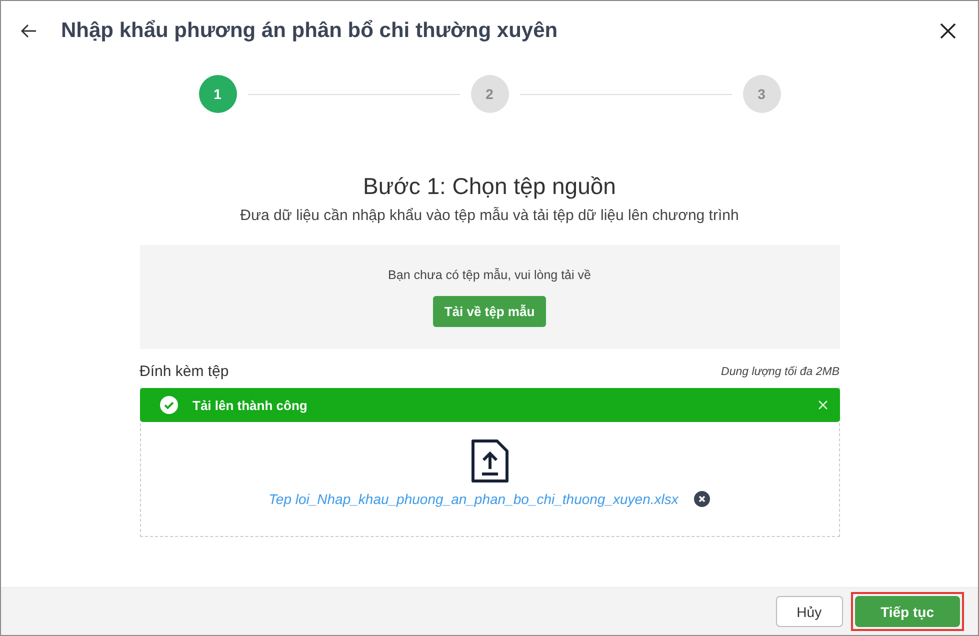 The width and height of the screenshot is (979, 636). What do you see at coordinates (473, 499) in the screenshot?
I see `file-name-link: Tep loi_Nhap_khau_phuong_an_phan_bo_chi_thuong_xuyen.xlsx` at bounding box center [473, 499].